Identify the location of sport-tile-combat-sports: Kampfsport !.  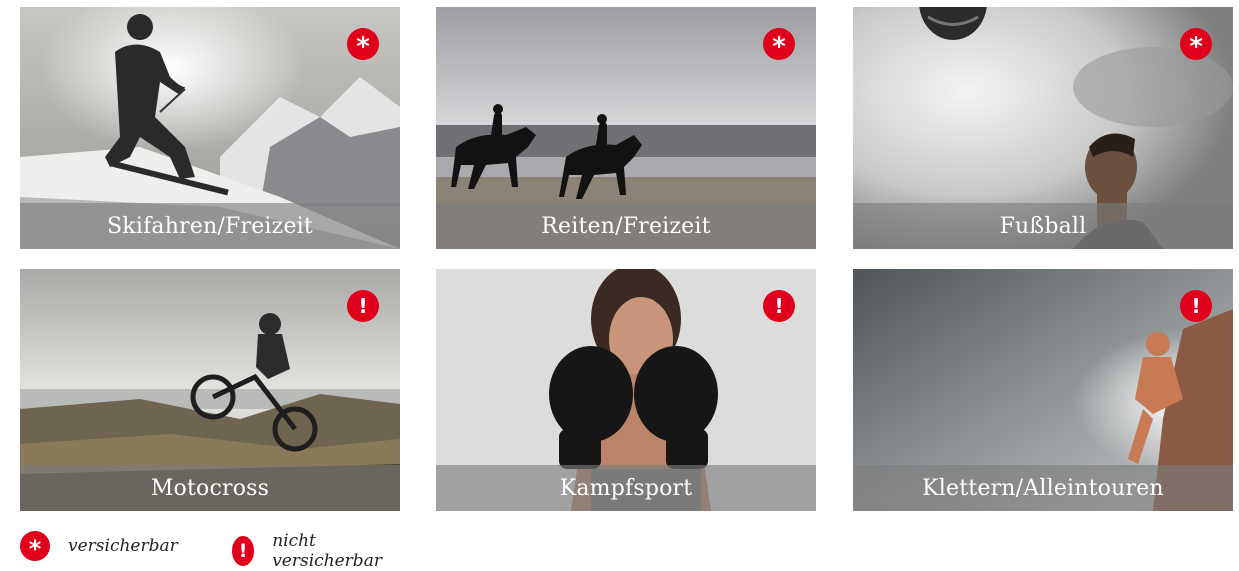
(626, 390).